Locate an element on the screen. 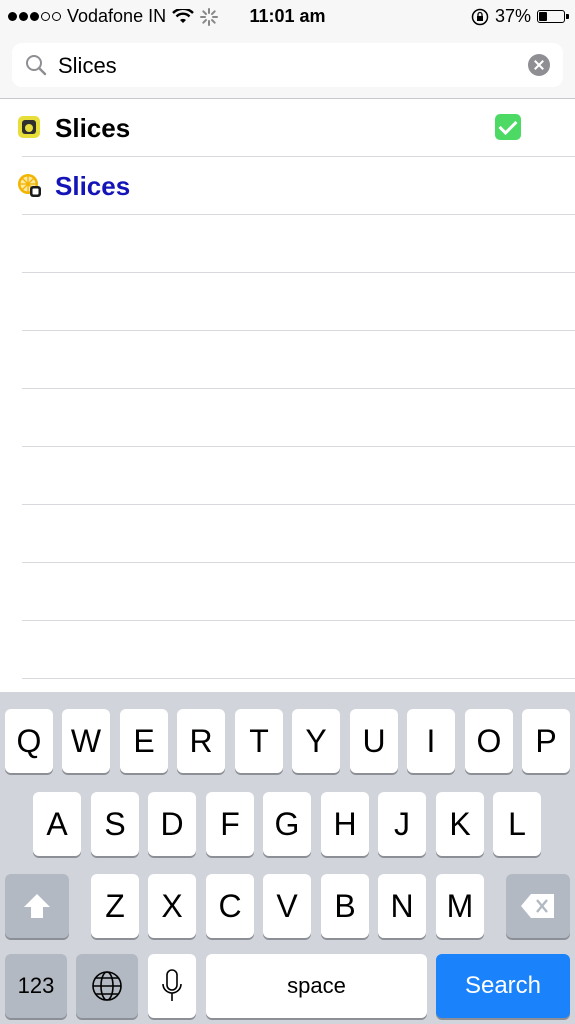  delete-key is located at coordinates (538, 906).